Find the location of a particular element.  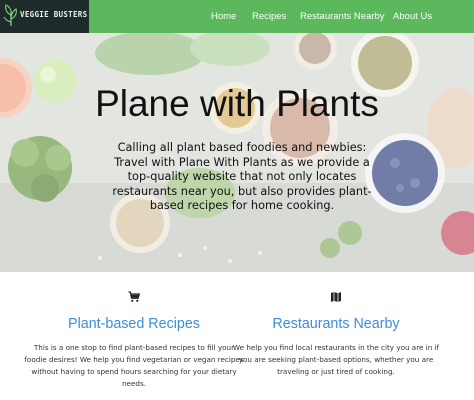

hero-title: Plane with Plants is located at coordinates (237, 103).